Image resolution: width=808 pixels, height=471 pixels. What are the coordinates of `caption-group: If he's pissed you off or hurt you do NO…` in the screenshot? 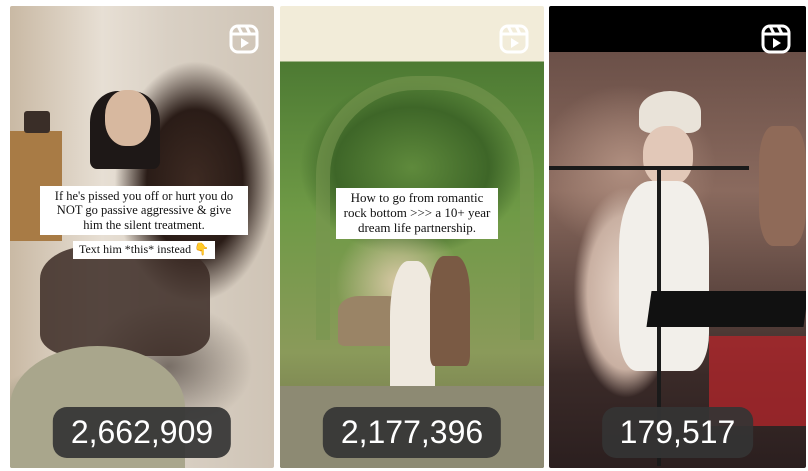 It's located at (144, 222).